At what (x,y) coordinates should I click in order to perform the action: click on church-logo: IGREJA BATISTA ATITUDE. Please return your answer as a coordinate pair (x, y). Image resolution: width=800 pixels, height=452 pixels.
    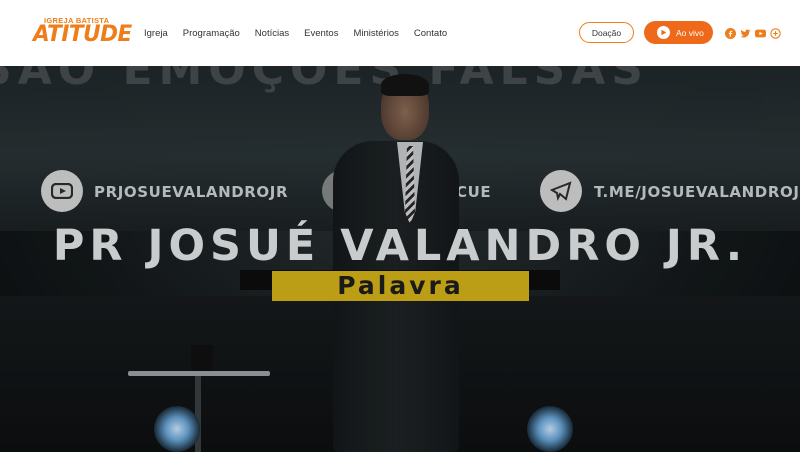
    Looking at the image, I should click on (82, 32).